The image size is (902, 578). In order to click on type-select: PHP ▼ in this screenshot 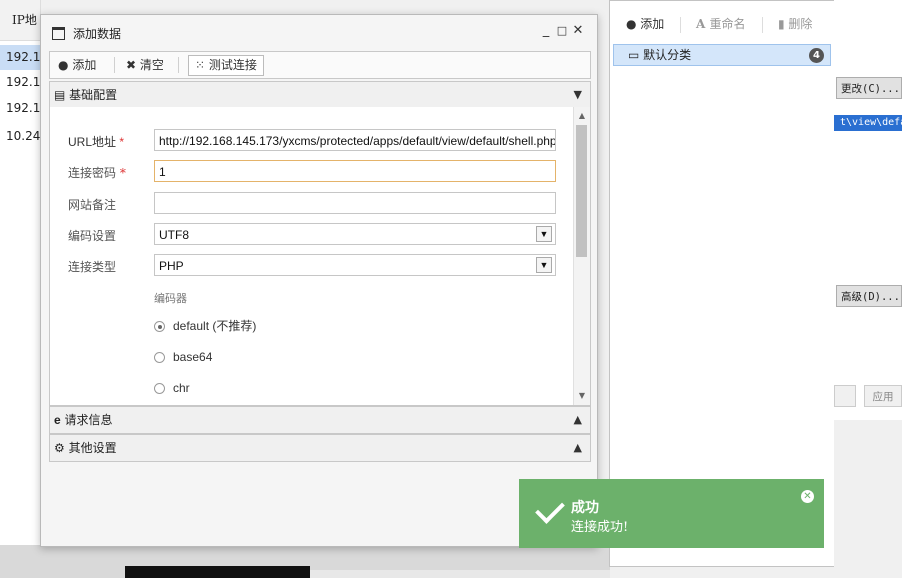, I will do `click(355, 265)`.